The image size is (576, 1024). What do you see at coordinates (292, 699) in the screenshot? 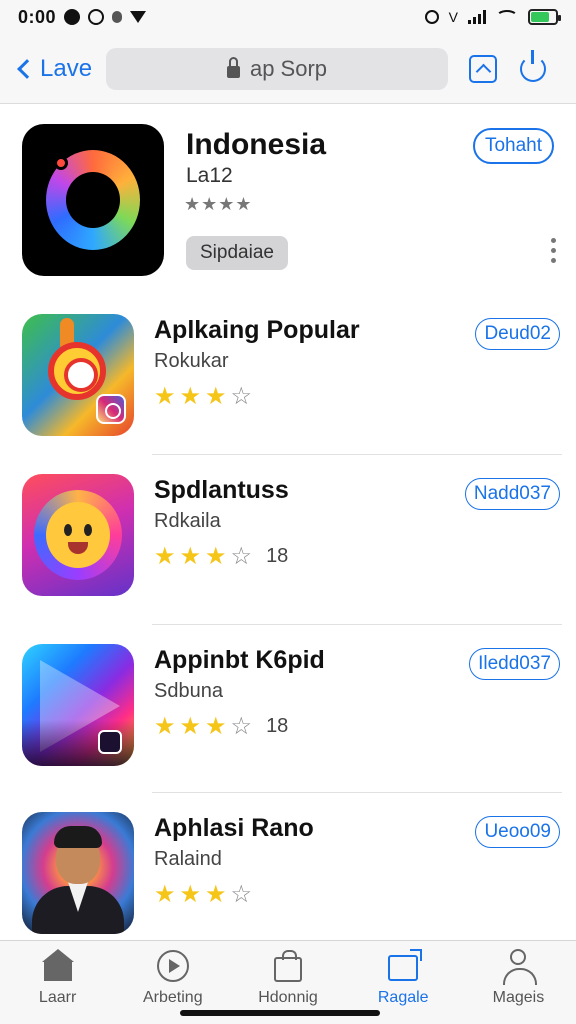
I see `list-item: Appinbt K6pid Sdbuna ★ ★ ★ ☆ 18 Iledd037` at bounding box center [292, 699].